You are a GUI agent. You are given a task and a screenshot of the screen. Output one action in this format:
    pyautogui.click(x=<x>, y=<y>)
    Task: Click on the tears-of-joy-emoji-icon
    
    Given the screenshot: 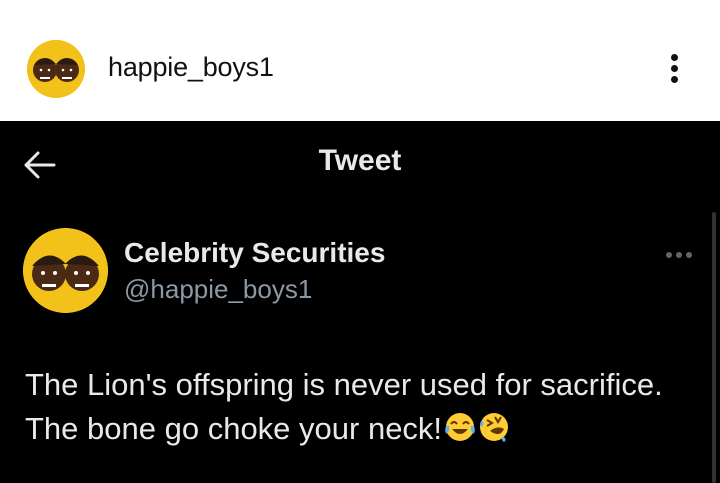 What is the action you would take?
    pyautogui.click(x=460, y=433)
    